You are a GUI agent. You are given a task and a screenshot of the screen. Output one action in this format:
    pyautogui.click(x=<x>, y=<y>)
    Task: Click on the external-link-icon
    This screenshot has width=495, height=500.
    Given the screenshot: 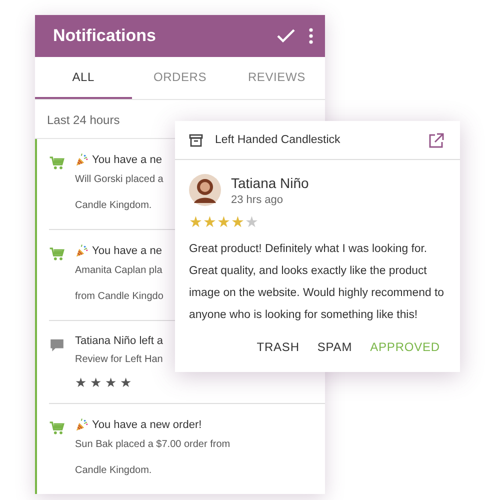 What is the action you would take?
    pyautogui.click(x=436, y=140)
    